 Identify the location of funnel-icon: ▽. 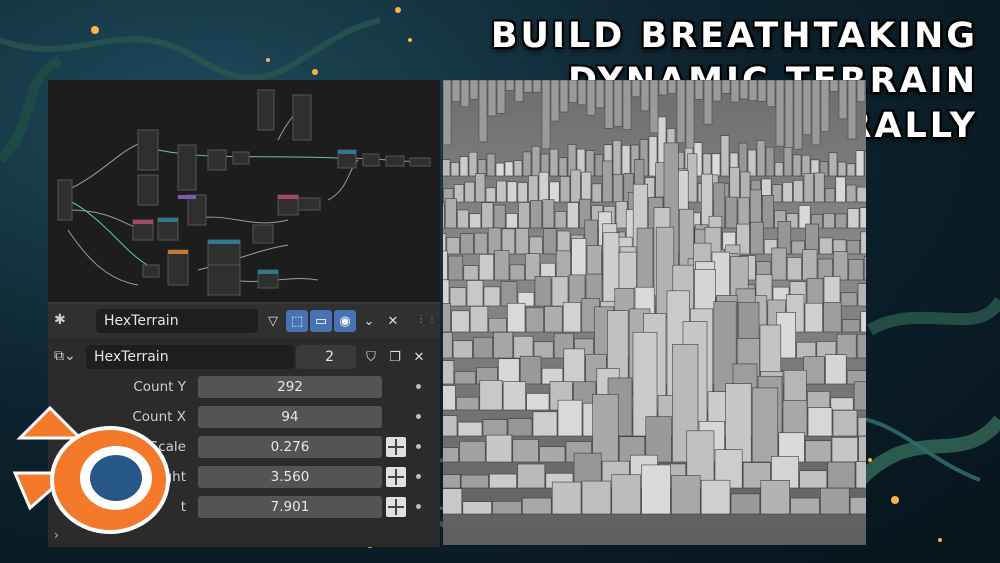
(273, 321).